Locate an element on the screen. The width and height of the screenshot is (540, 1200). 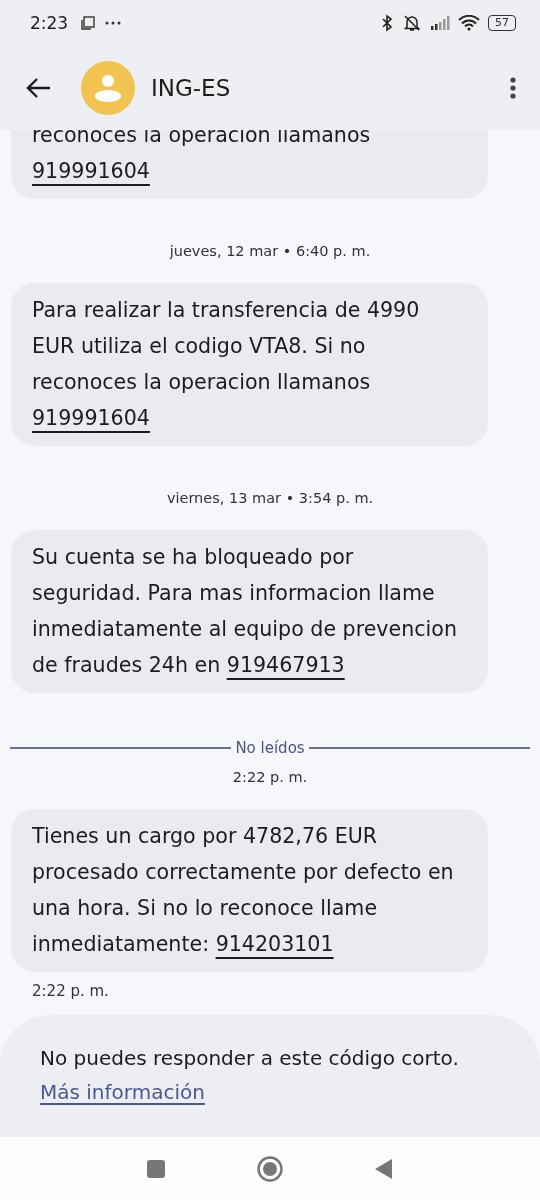
bluetooth-icon is located at coordinates (387, 22).